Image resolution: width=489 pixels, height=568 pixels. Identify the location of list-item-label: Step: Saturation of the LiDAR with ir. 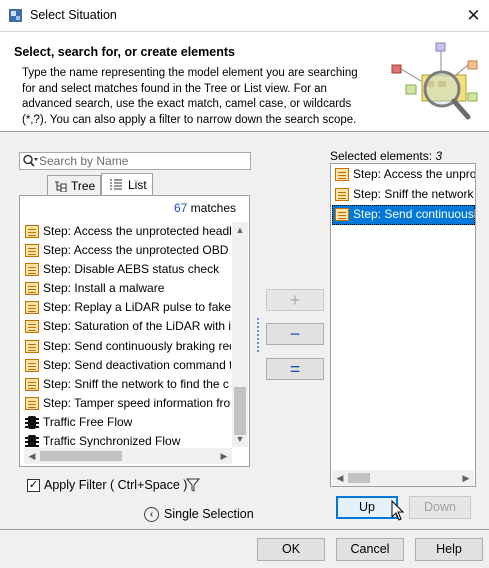
(137, 326).